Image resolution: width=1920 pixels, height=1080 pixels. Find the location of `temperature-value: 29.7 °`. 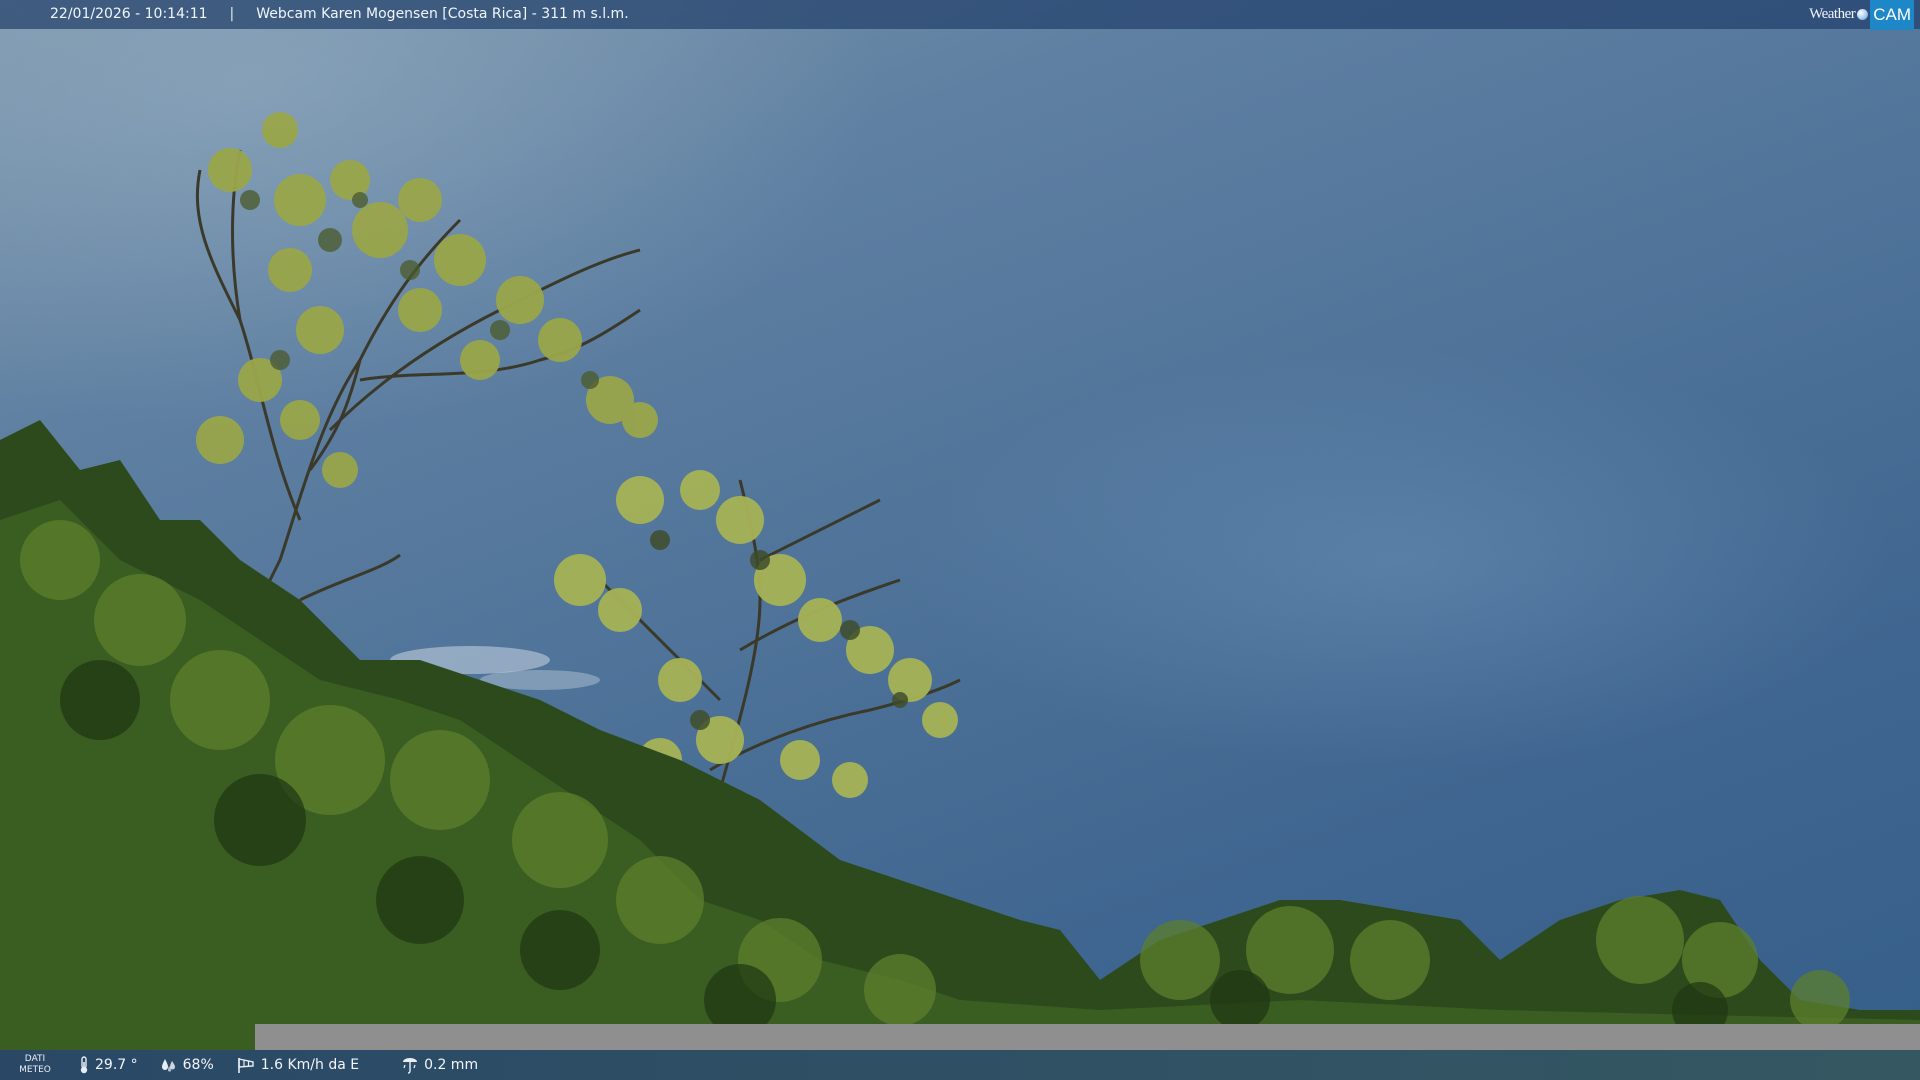

temperature-value: 29.7 ° is located at coordinates (116, 1065).